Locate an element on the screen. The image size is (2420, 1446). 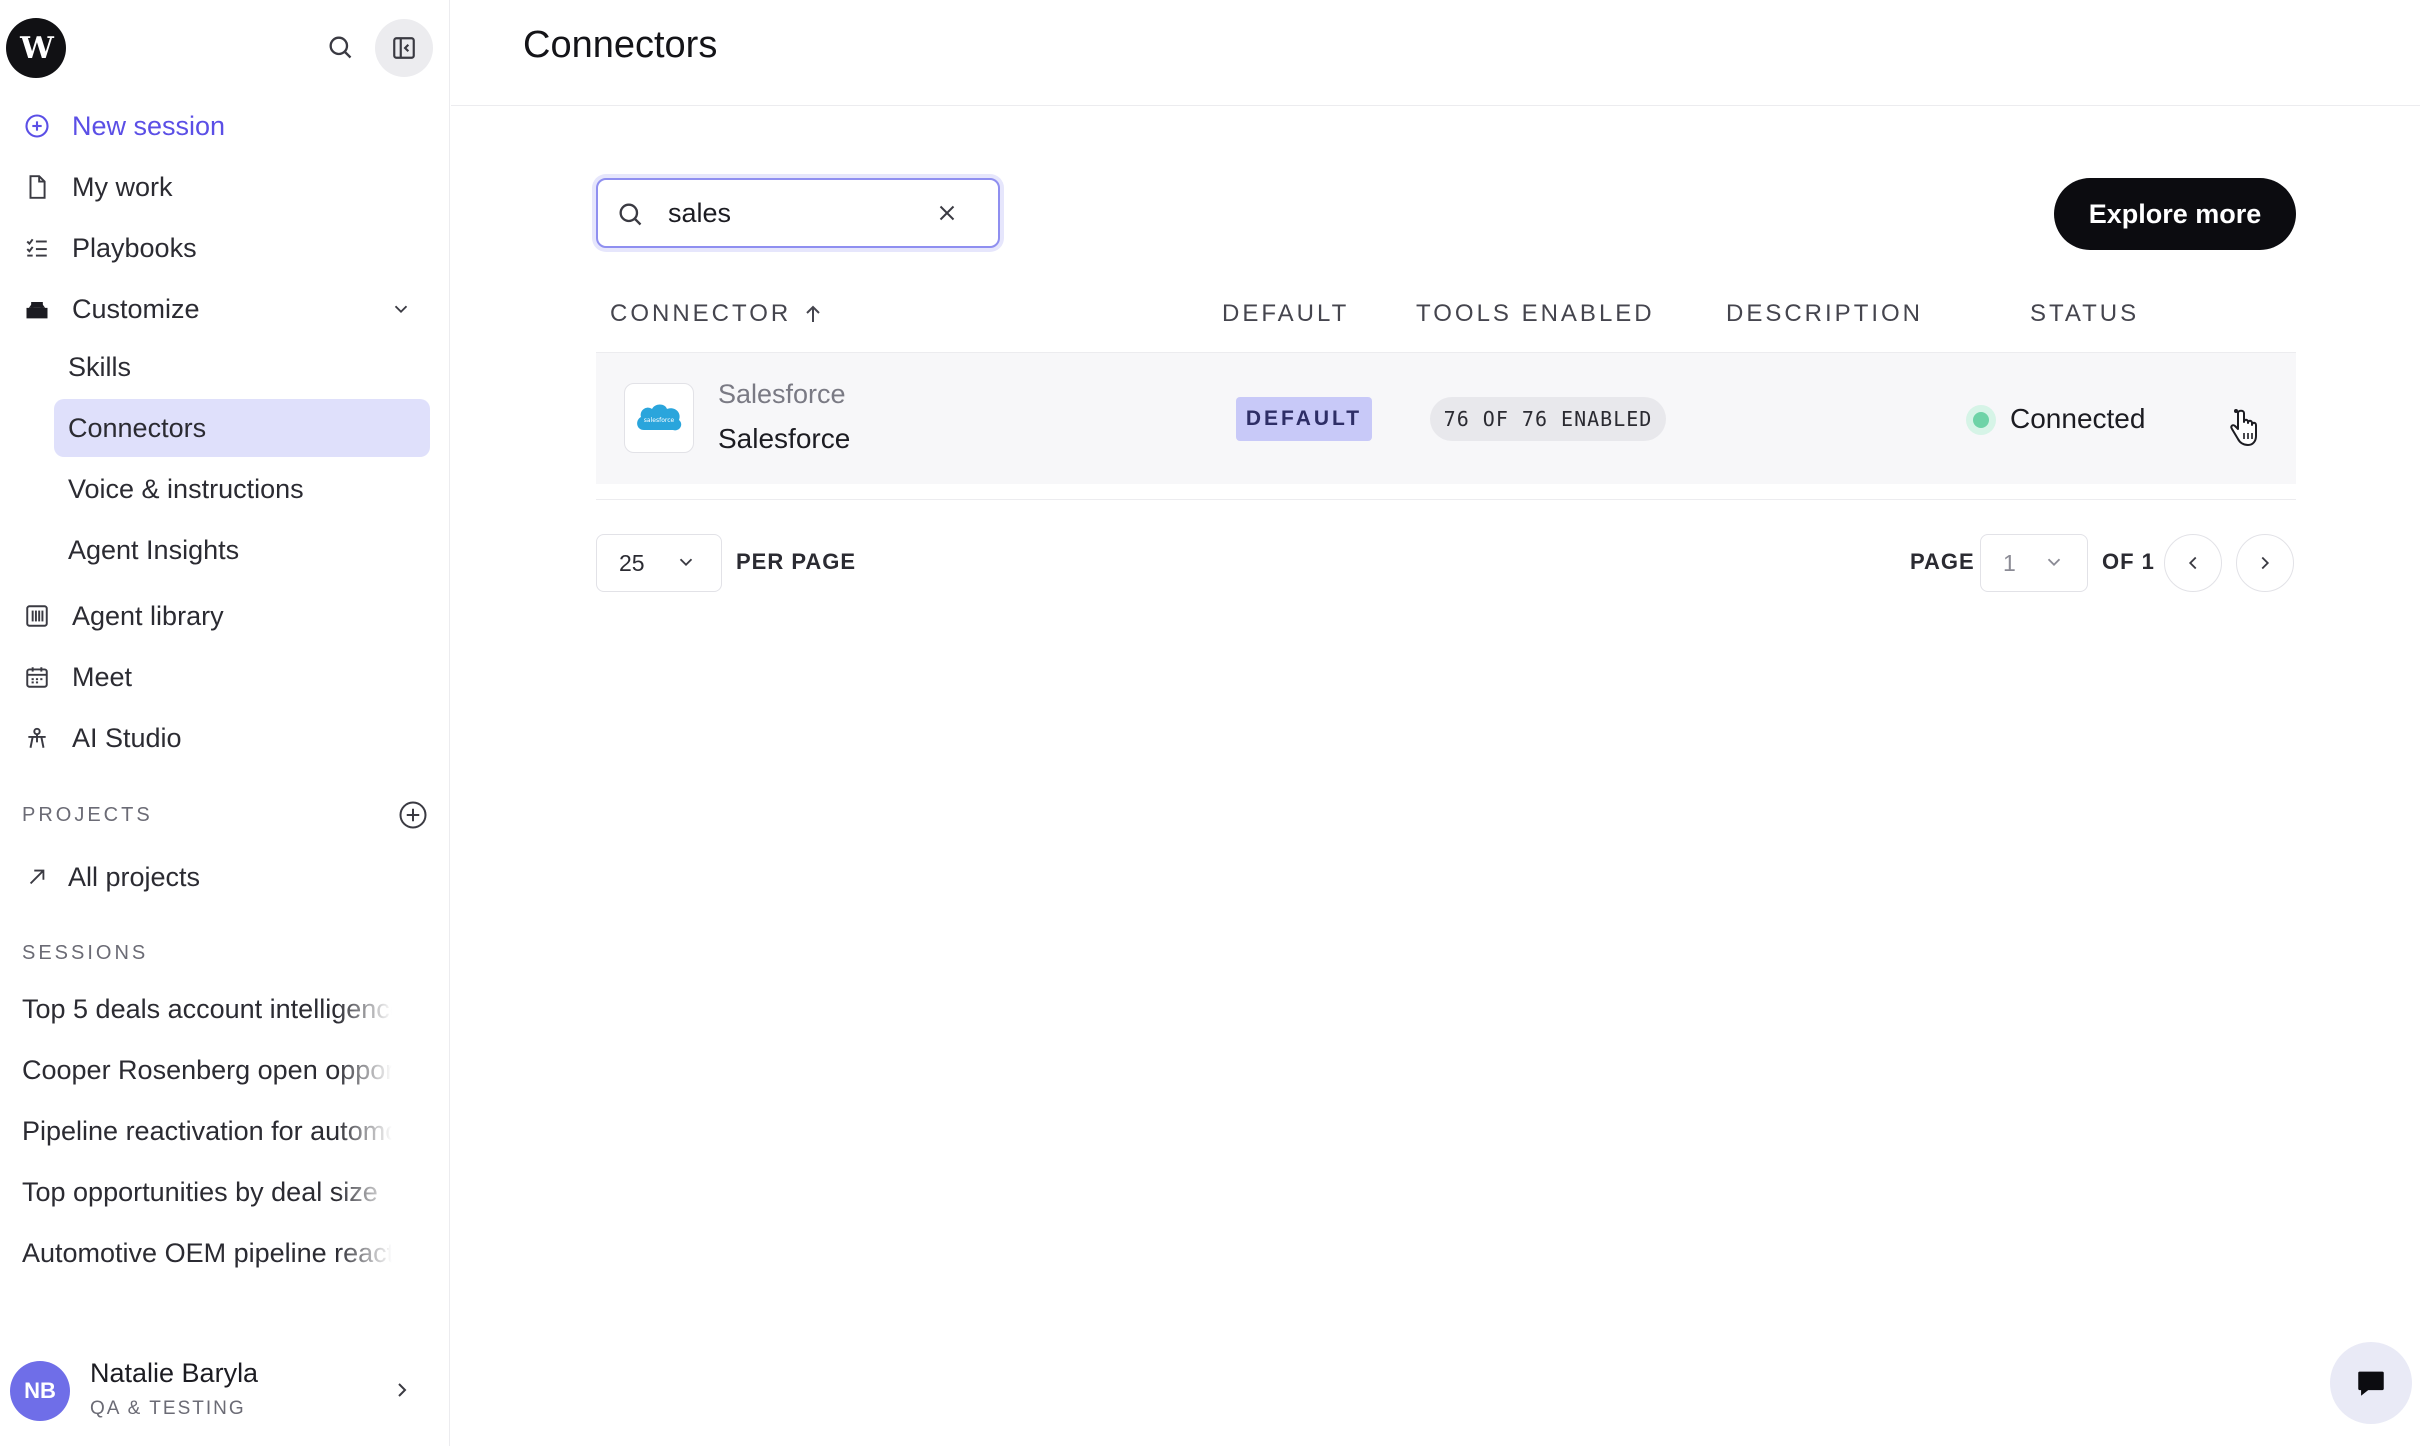
sidebar-item-voice-instructions: Voice & instructions is located at coordinates (242, 489).